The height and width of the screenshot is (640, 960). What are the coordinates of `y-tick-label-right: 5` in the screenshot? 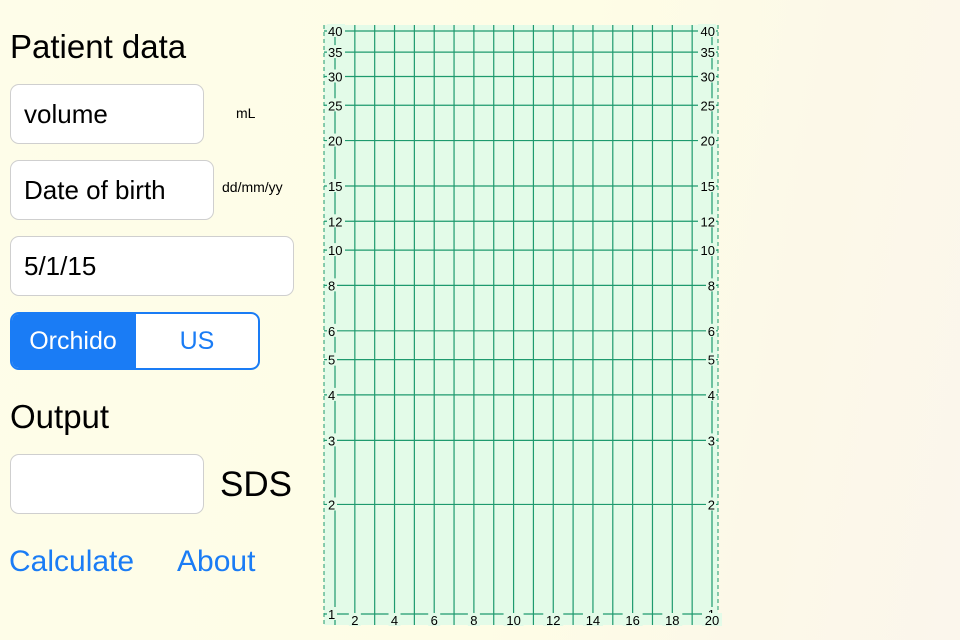 It's located at (711, 360).